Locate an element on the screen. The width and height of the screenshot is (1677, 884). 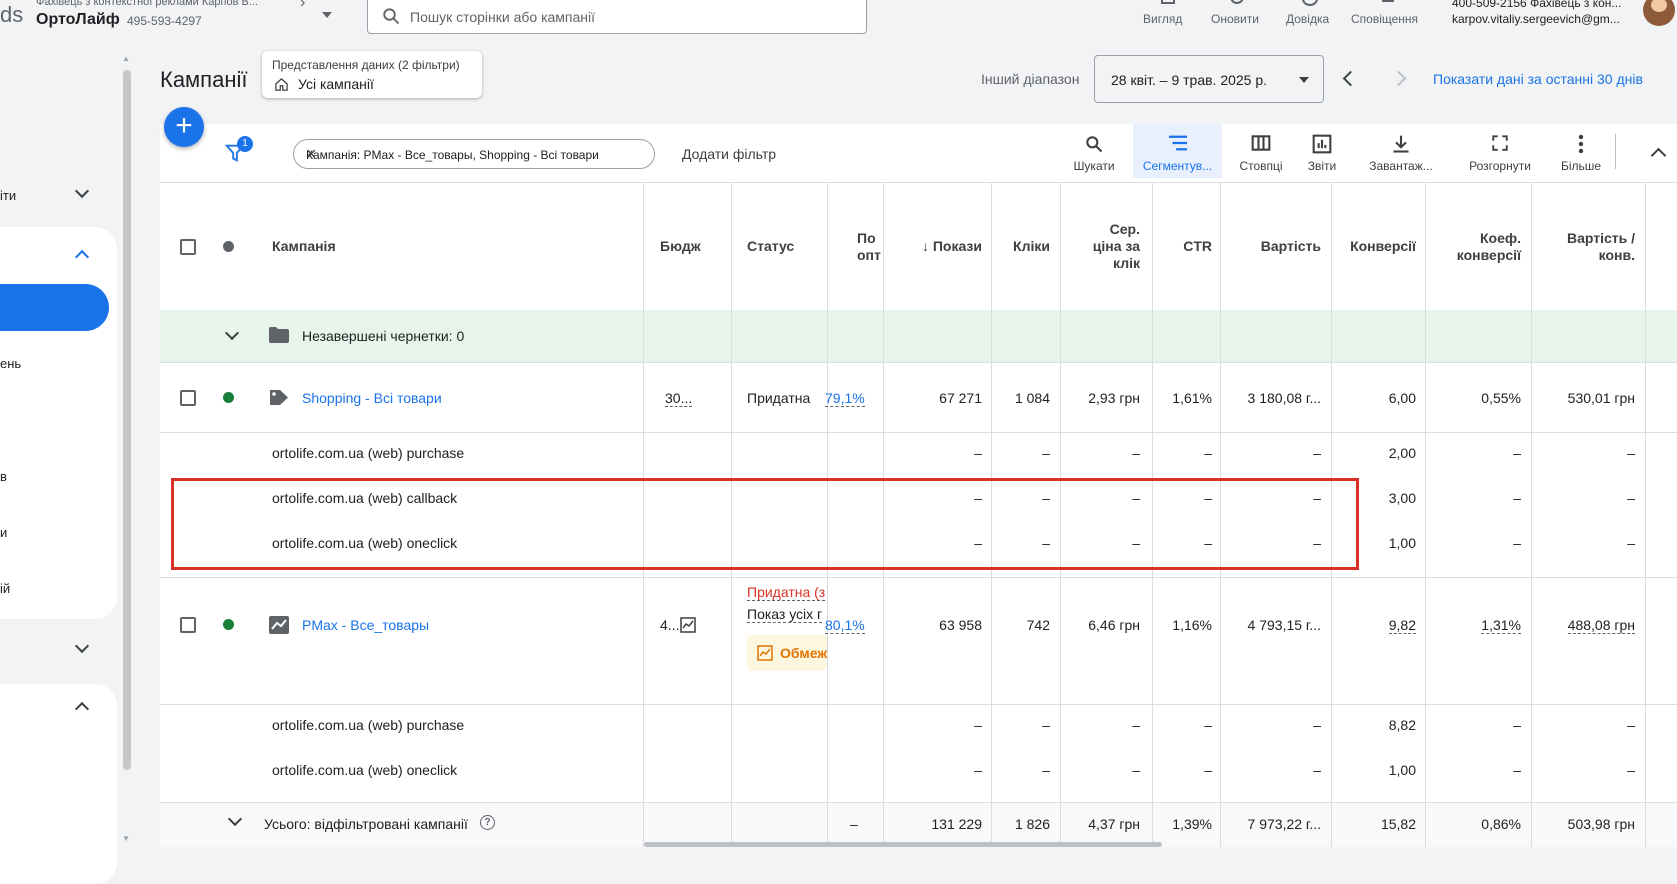
date-range-picker: 28 квіт. – 9 трав. 2025 р. is located at coordinates (1209, 79).